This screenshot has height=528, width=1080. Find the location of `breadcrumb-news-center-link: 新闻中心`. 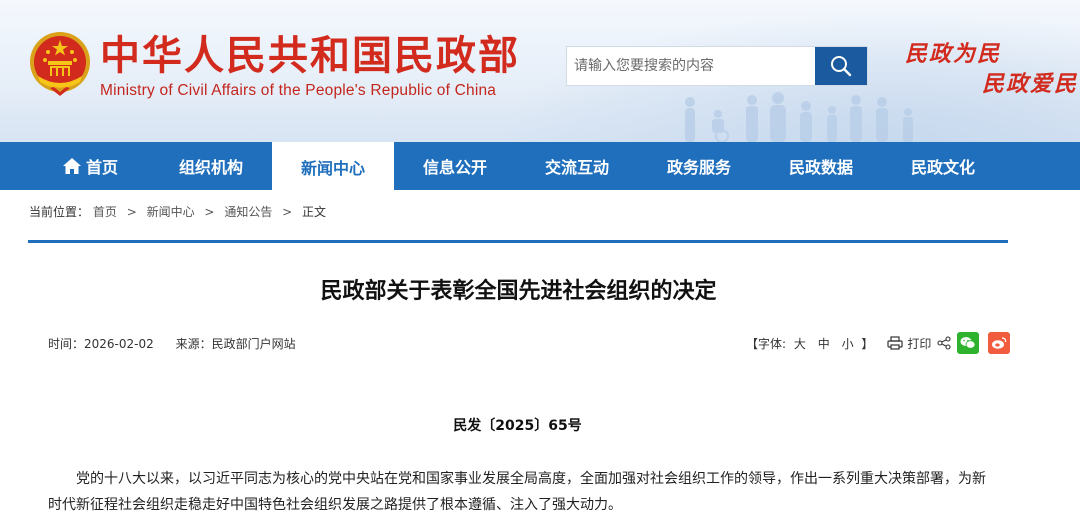

breadcrumb-news-center-link: 新闻中心 is located at coordinates (171, 212).